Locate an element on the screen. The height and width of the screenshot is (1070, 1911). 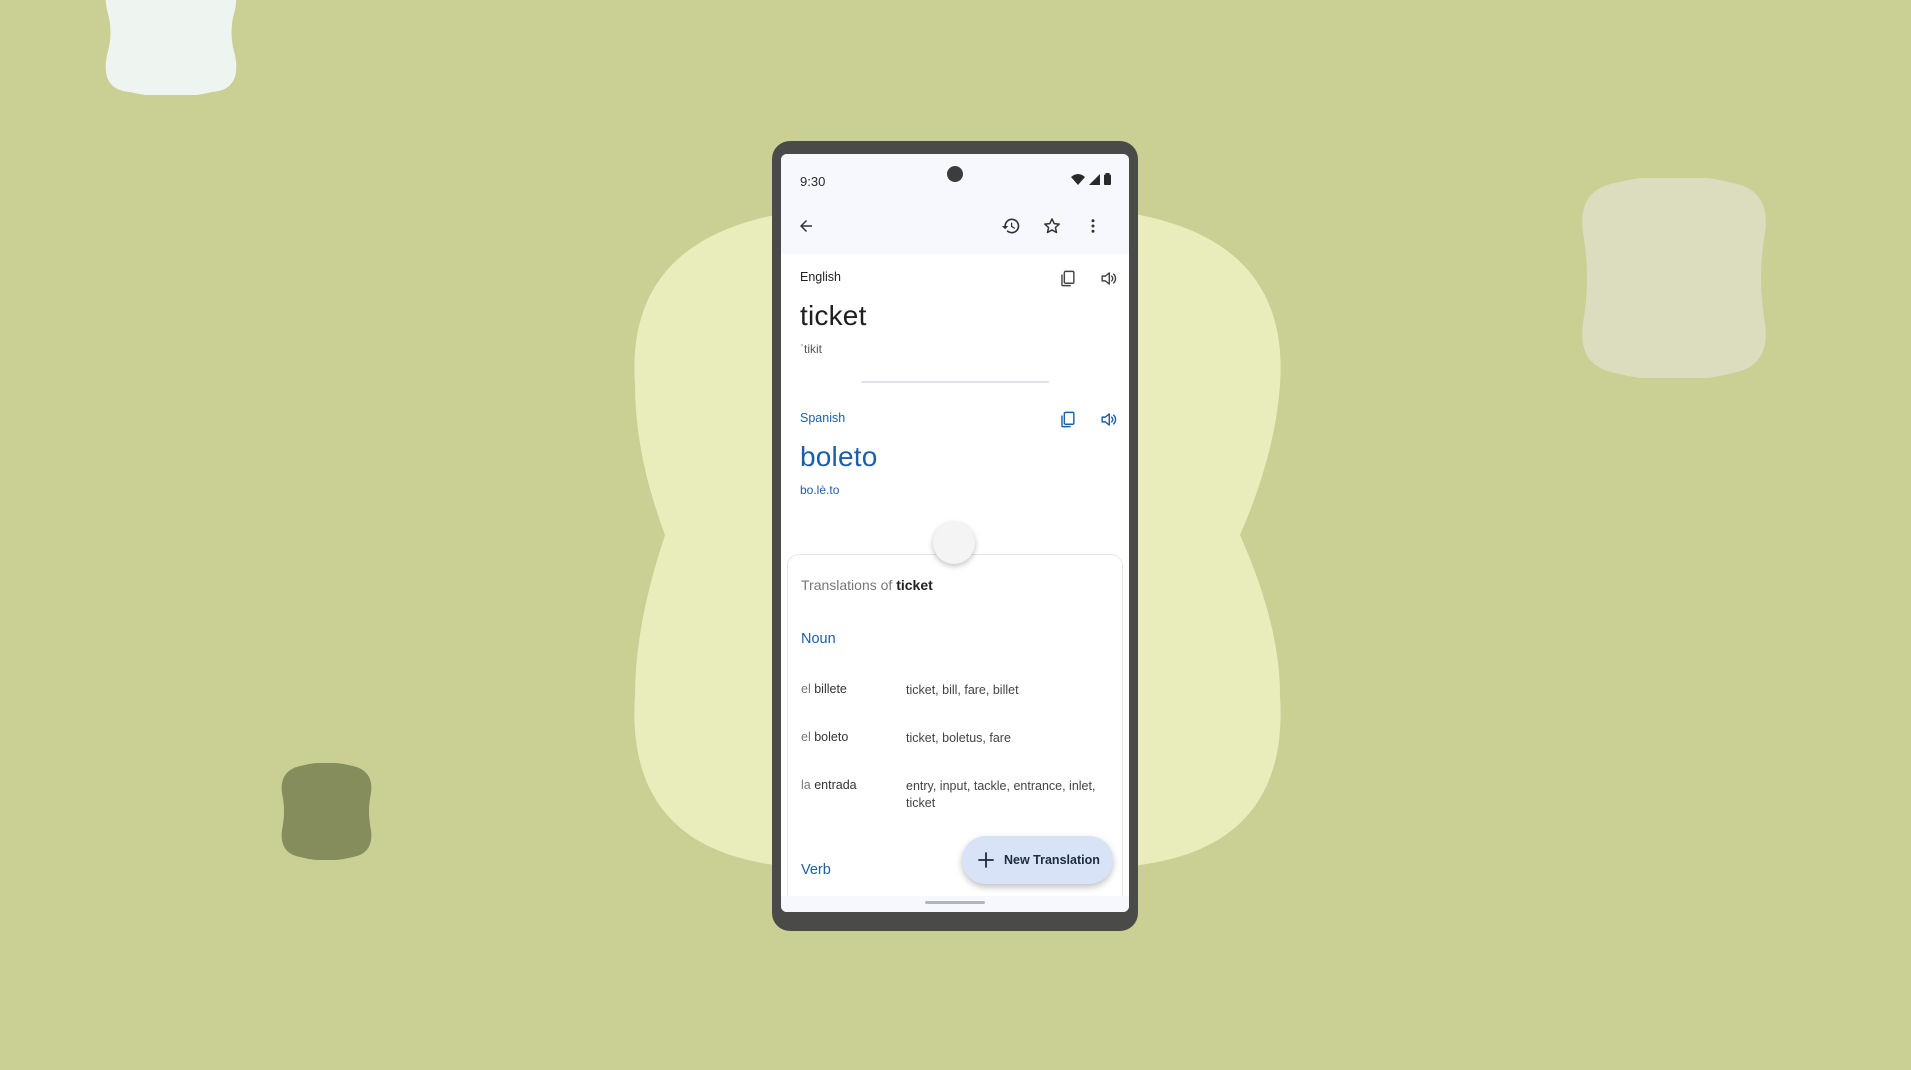
plus-icon is located at coordinates (986, 860).